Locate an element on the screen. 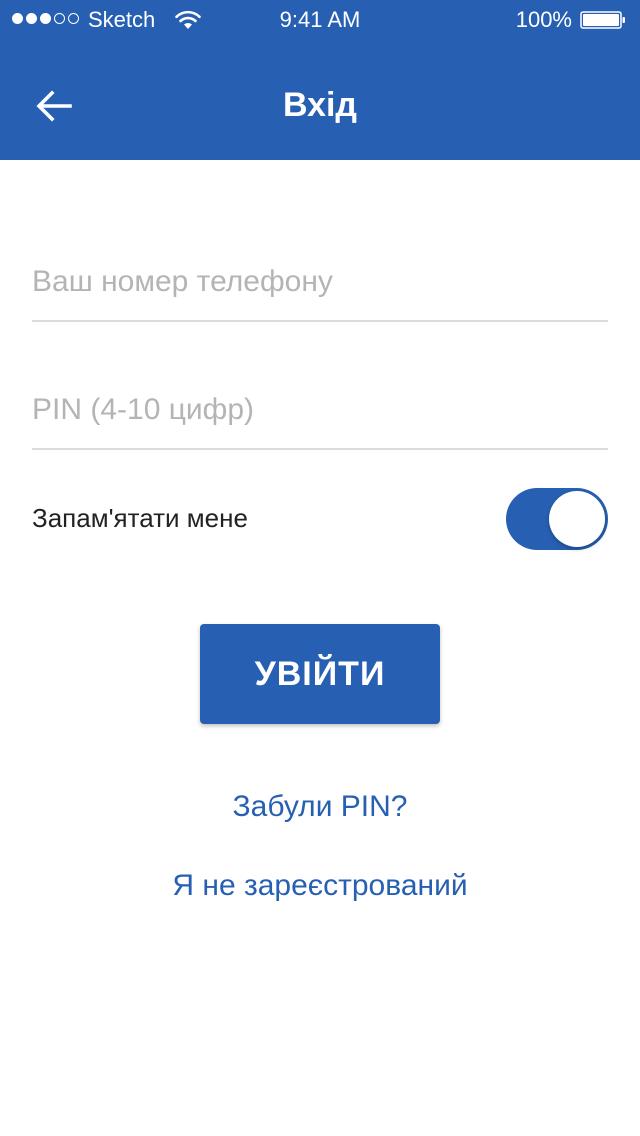  status-bar: Sketch 9:41 AM 100% is located at coordinates (320, 20).